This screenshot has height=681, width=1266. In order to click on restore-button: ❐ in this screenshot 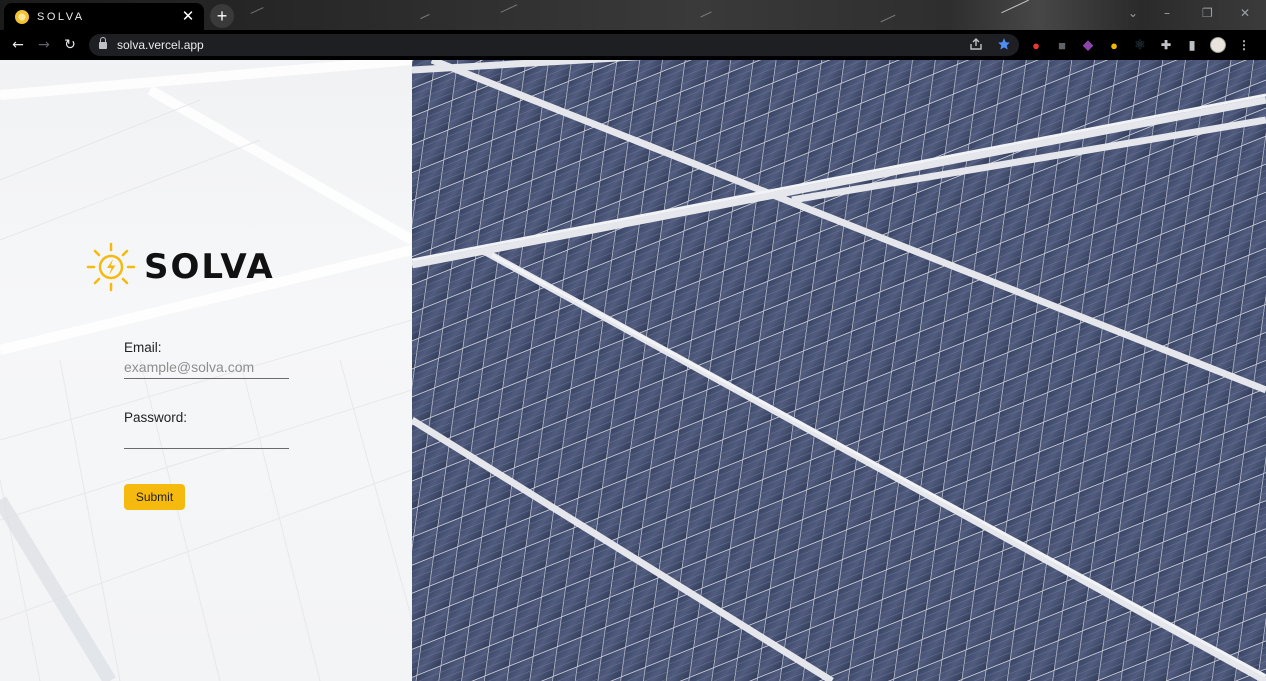, I will do `click(1207, 13)`.